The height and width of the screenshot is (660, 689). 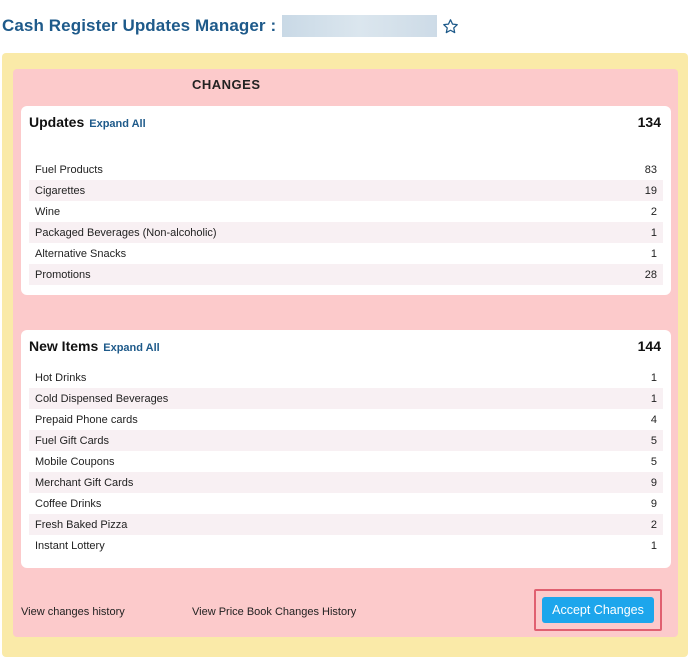 I want to click on item-label: Cold Dispensed Beverages, so click(x=102, y=398).